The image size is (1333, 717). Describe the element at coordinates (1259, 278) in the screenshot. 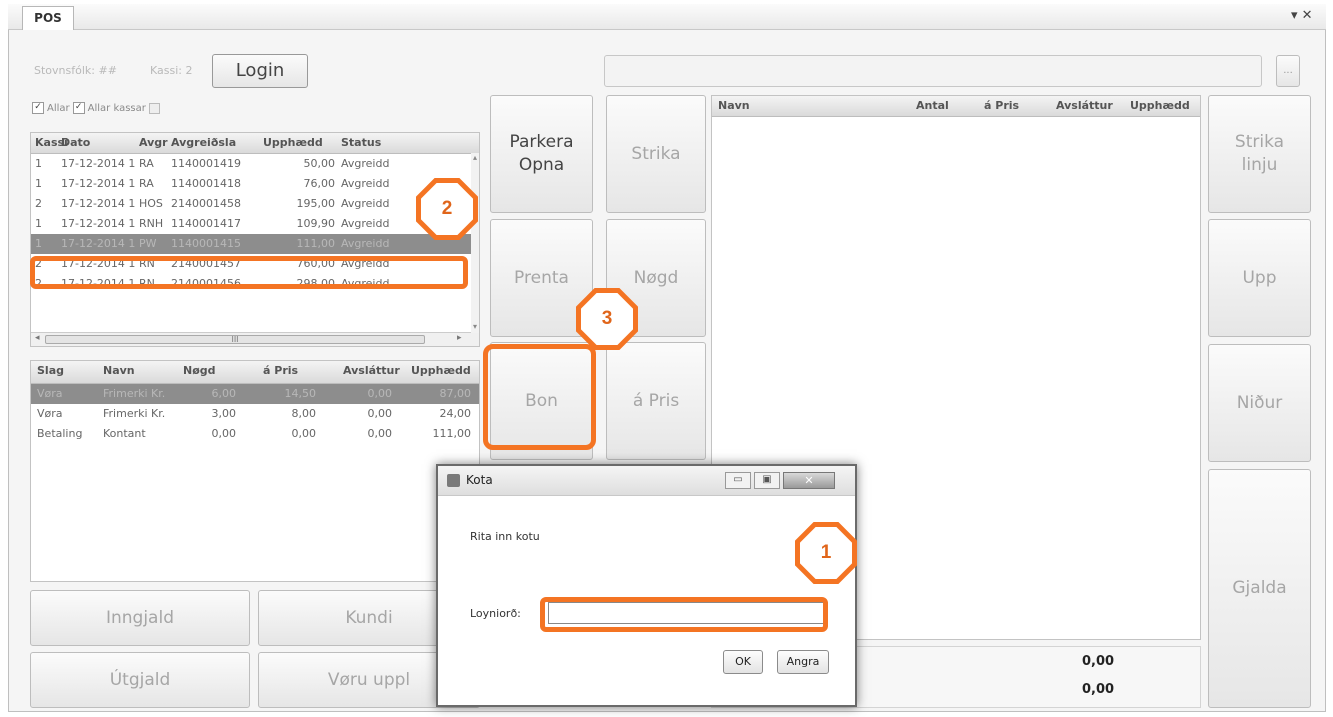

I see `upp-button: Upp` at that location.